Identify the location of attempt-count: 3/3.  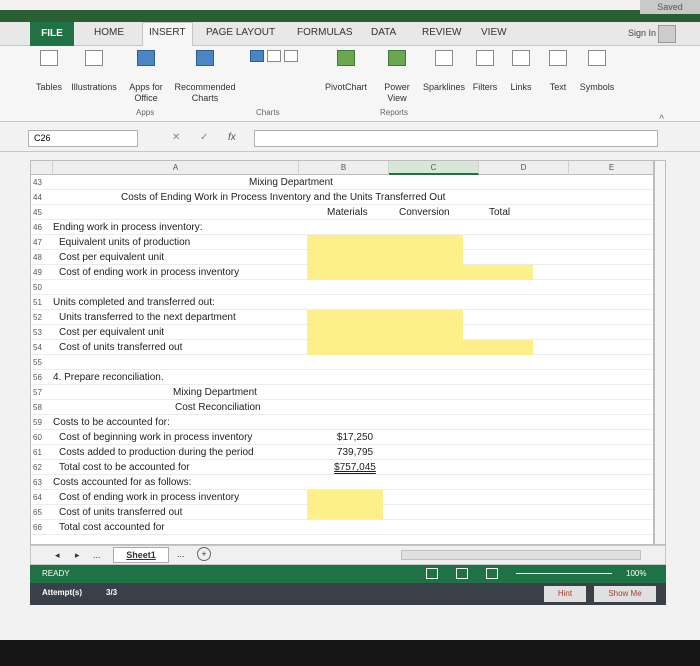
(112, 592).